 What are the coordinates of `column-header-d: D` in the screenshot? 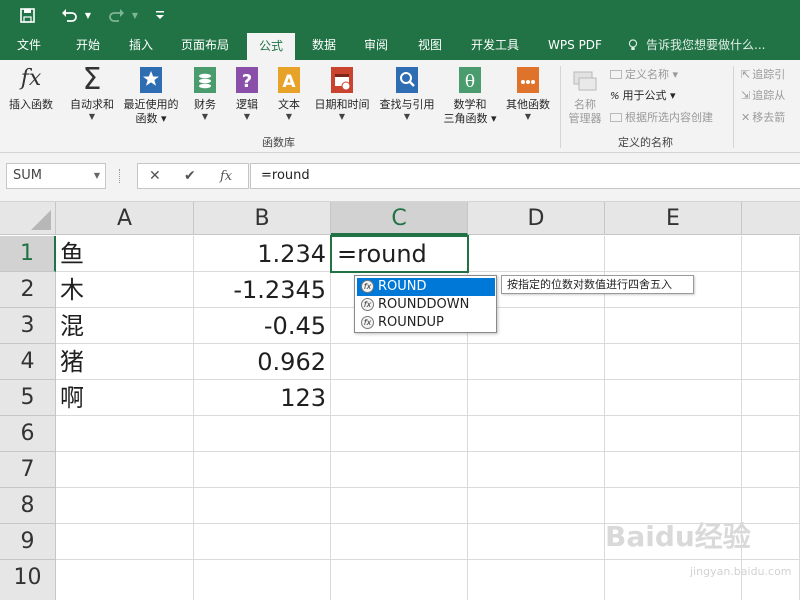 It's located at (536, 218).